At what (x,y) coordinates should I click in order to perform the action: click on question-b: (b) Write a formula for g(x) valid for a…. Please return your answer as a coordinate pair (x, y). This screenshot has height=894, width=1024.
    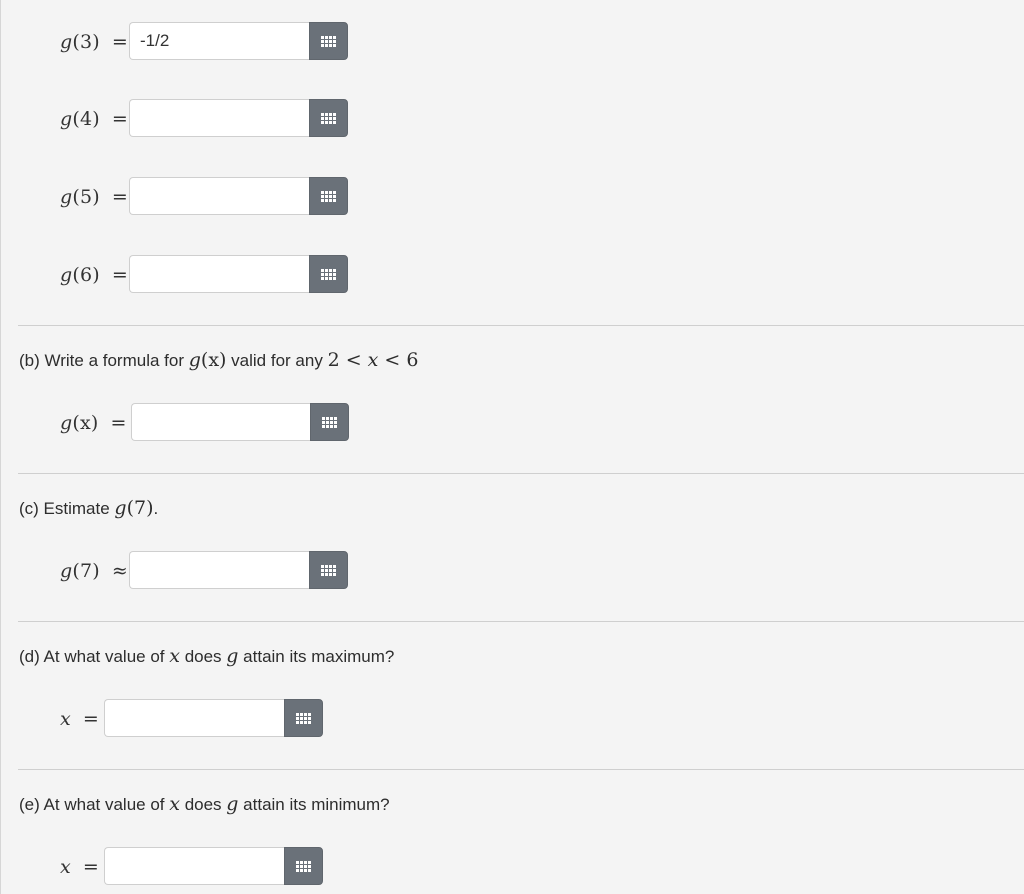
    Looking at the image, I should click on (219, 360).